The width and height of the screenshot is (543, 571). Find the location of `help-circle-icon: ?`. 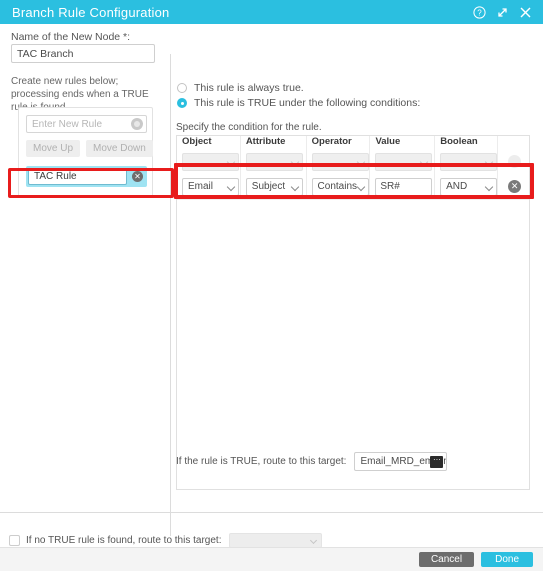

help-circle-icon: ? is located at coordinates (479, 12).